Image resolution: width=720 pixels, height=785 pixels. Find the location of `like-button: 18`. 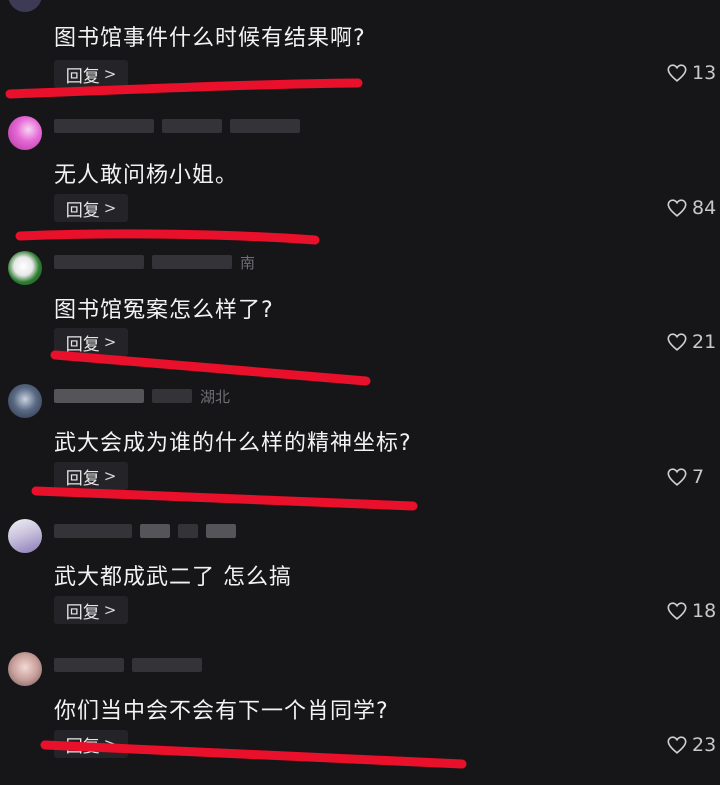

like-button: 18 is located at coordinates (693, 611).